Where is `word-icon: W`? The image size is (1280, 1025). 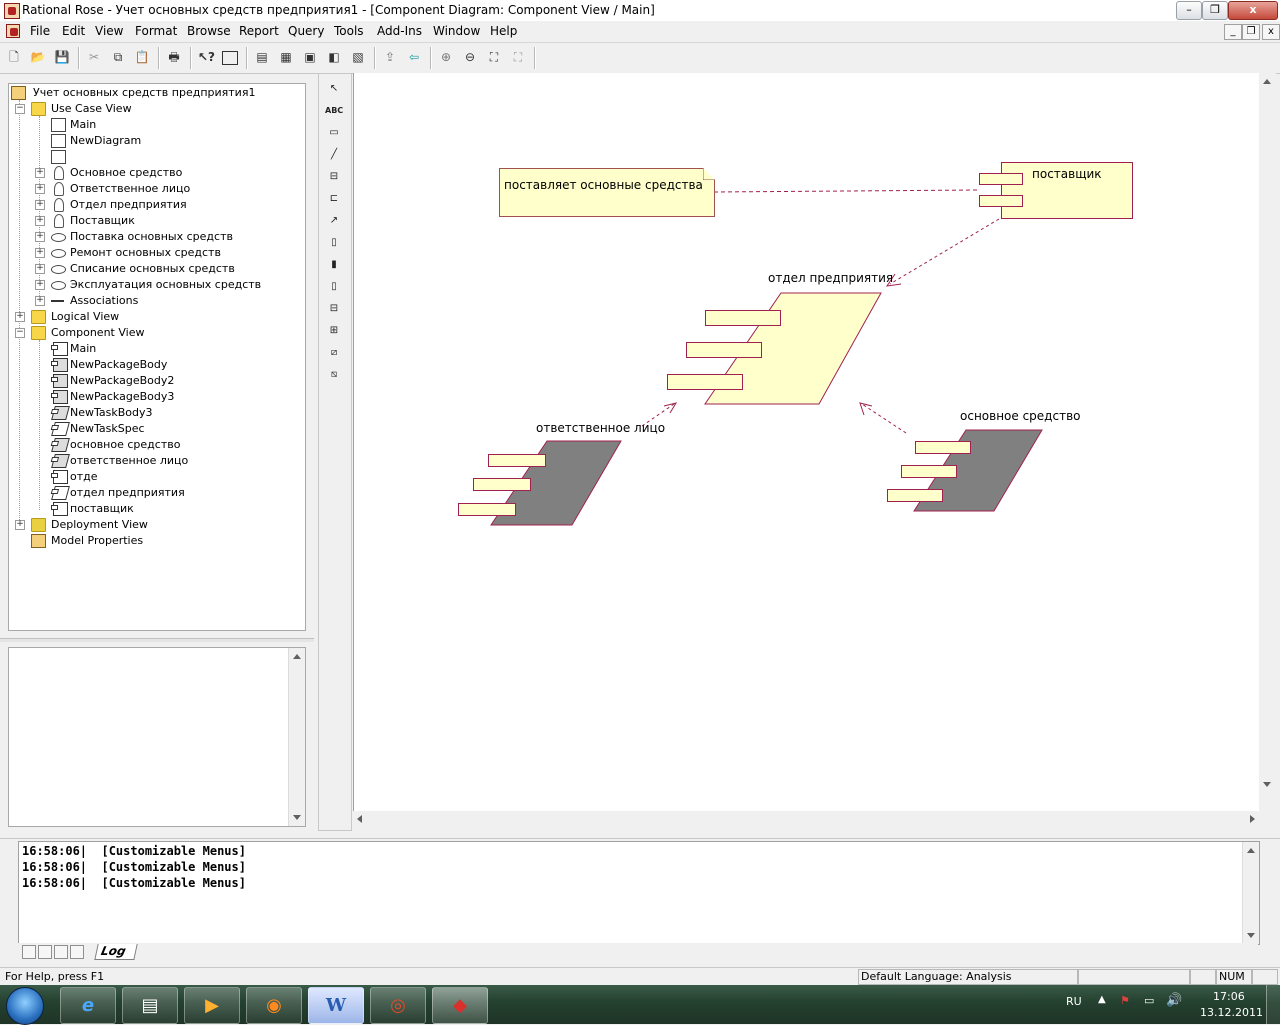
word-icon: W is located at coordinates (336, 1005).